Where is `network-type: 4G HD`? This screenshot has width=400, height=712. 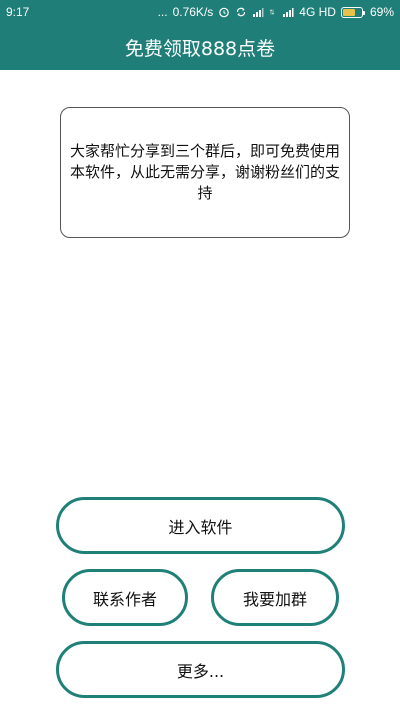
network-type: 4G HD is located at coordinates (317, 12).